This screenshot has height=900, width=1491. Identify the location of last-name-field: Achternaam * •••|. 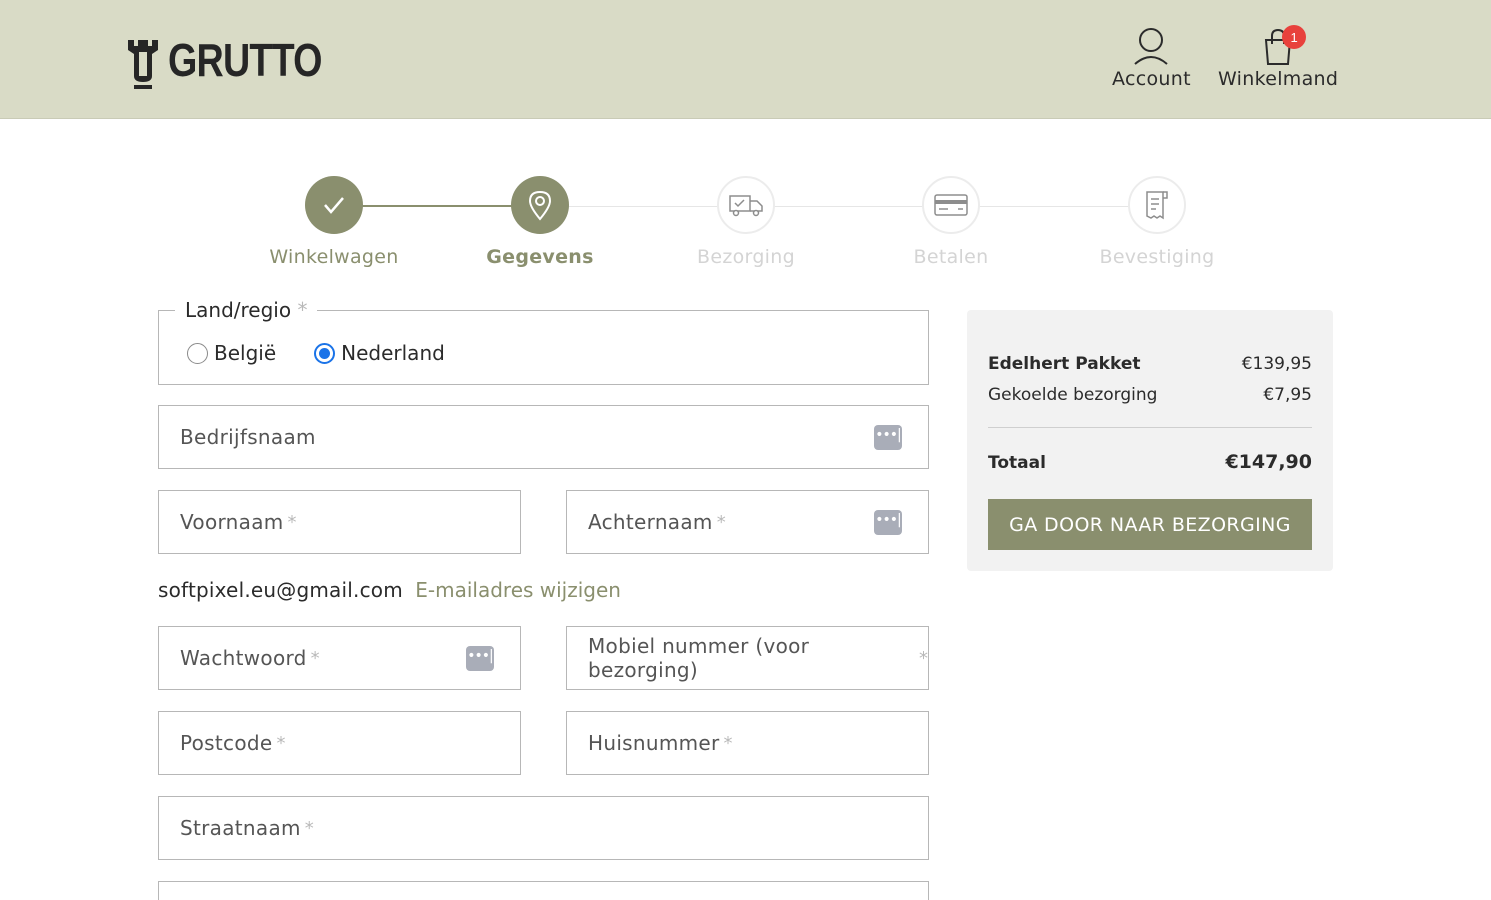
(747, 522).